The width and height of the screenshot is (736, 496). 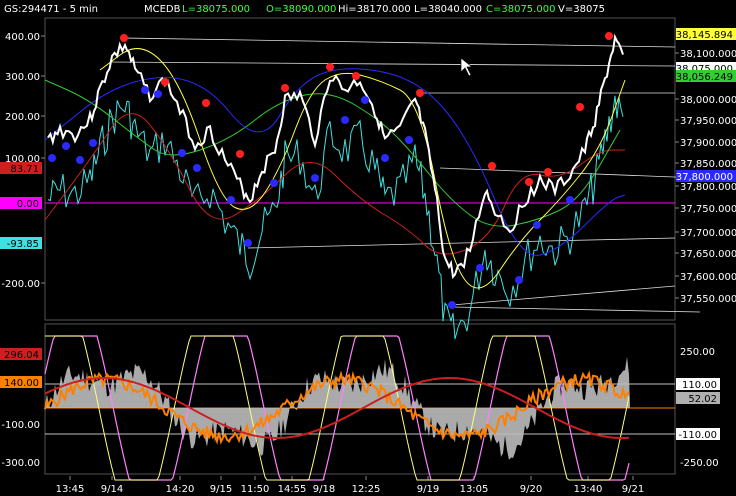 What do you see at coordinates (708, 254) in the screenshot?
I see `upper-right-tick-label: 37,650.000` at bounding box center [708, 254].